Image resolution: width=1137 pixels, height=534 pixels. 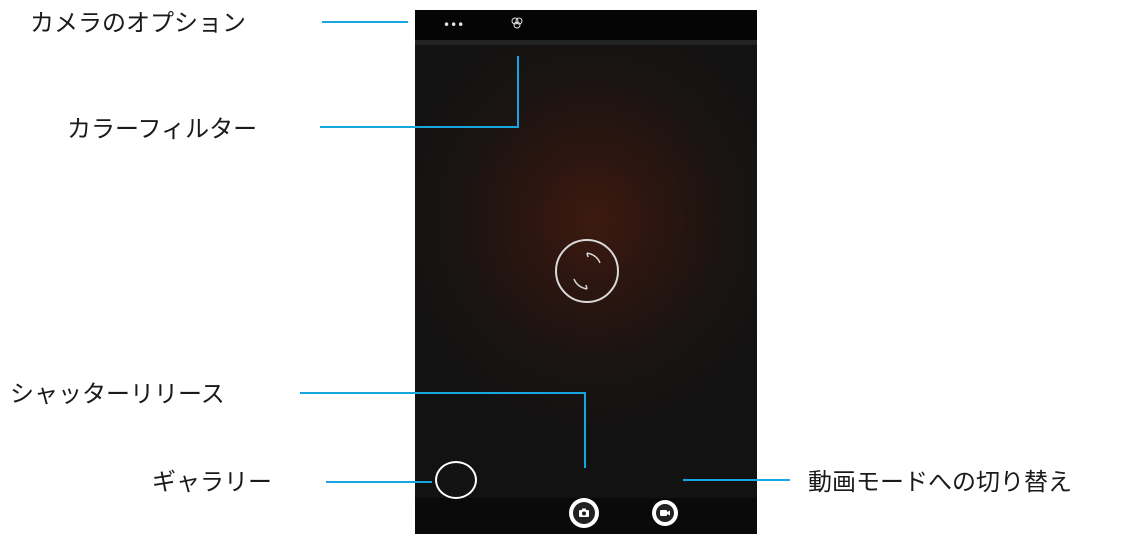 I want to click on callout-line-shutter, so click(x=443, y=393).